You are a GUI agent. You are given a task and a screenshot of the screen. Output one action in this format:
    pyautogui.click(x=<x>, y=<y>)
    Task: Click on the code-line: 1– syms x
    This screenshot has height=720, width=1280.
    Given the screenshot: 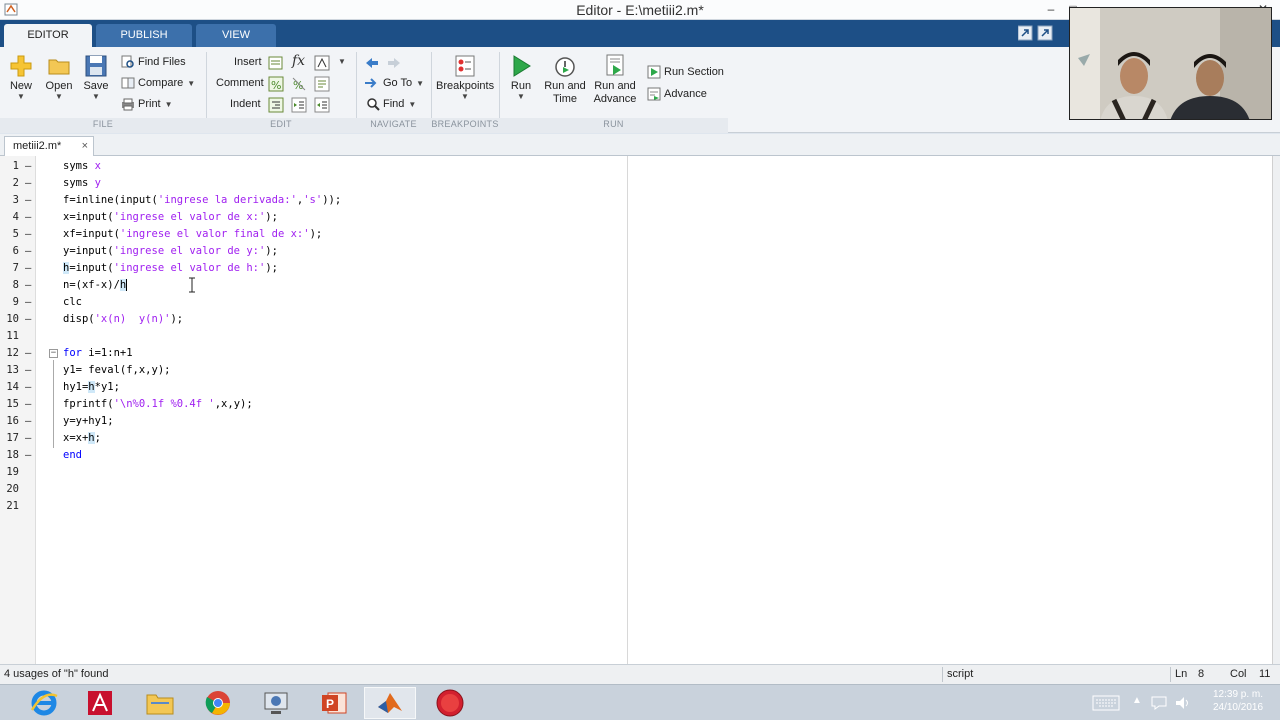 What is the action you would take?
    pyautogui.click(x=636, y=166)
    